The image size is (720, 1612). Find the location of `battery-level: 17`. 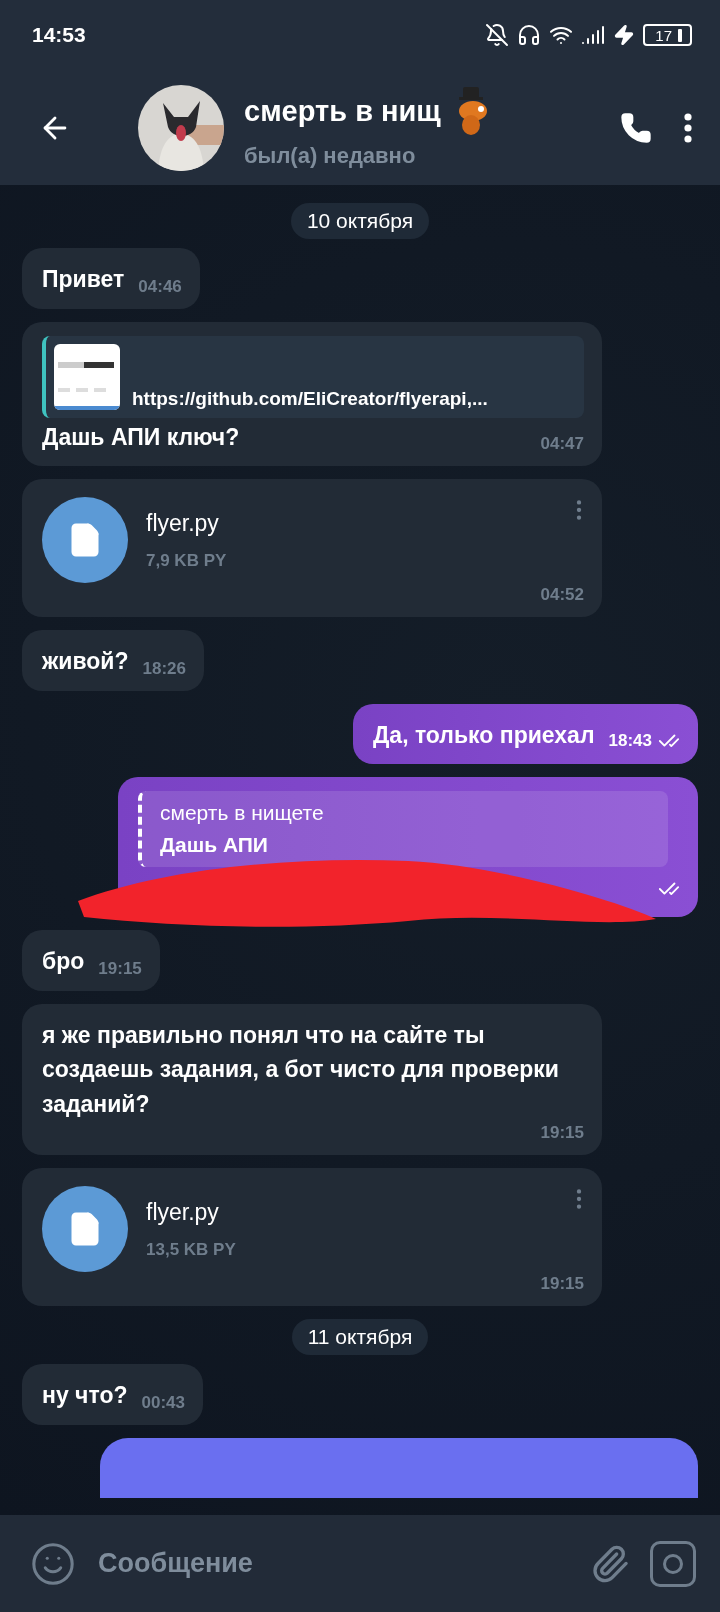

battery-level: 17 is located at coordinates (663, 35).